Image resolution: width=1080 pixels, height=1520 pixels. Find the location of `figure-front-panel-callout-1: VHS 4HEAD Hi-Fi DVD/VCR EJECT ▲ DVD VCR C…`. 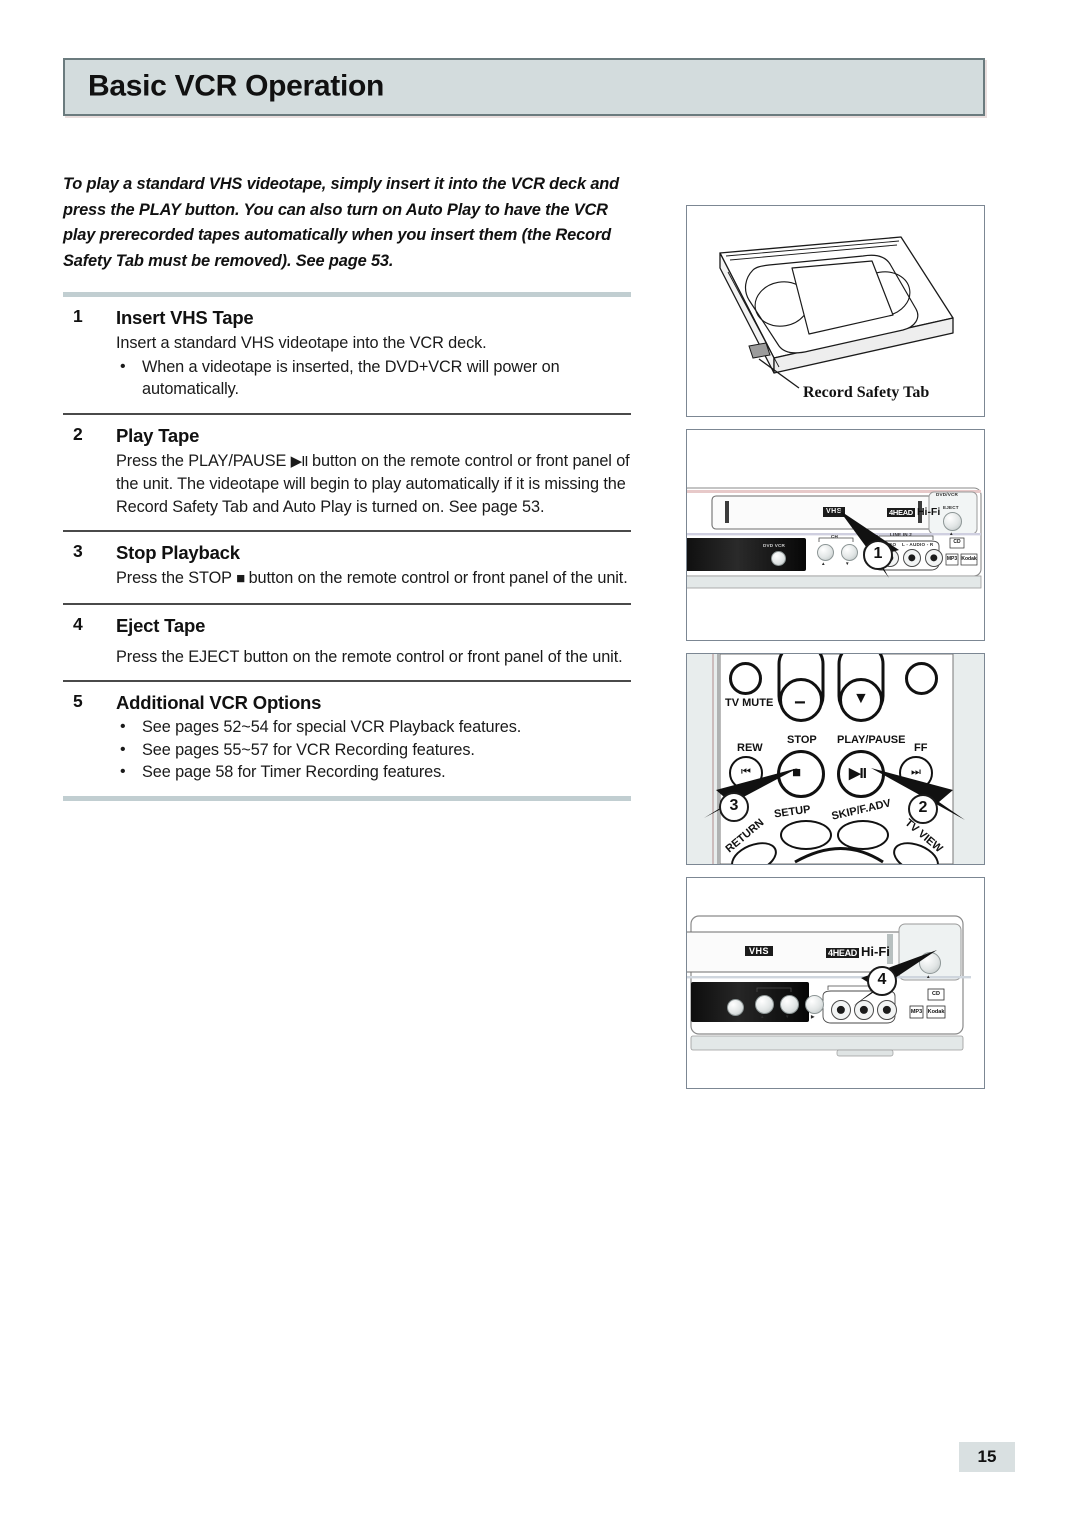

figure-front-panel-callout-1: VHS 4HEAD Hi-Fi DVD/VCR EJECT ▲ DVD VCR C… is located at coordinates (835, 535).